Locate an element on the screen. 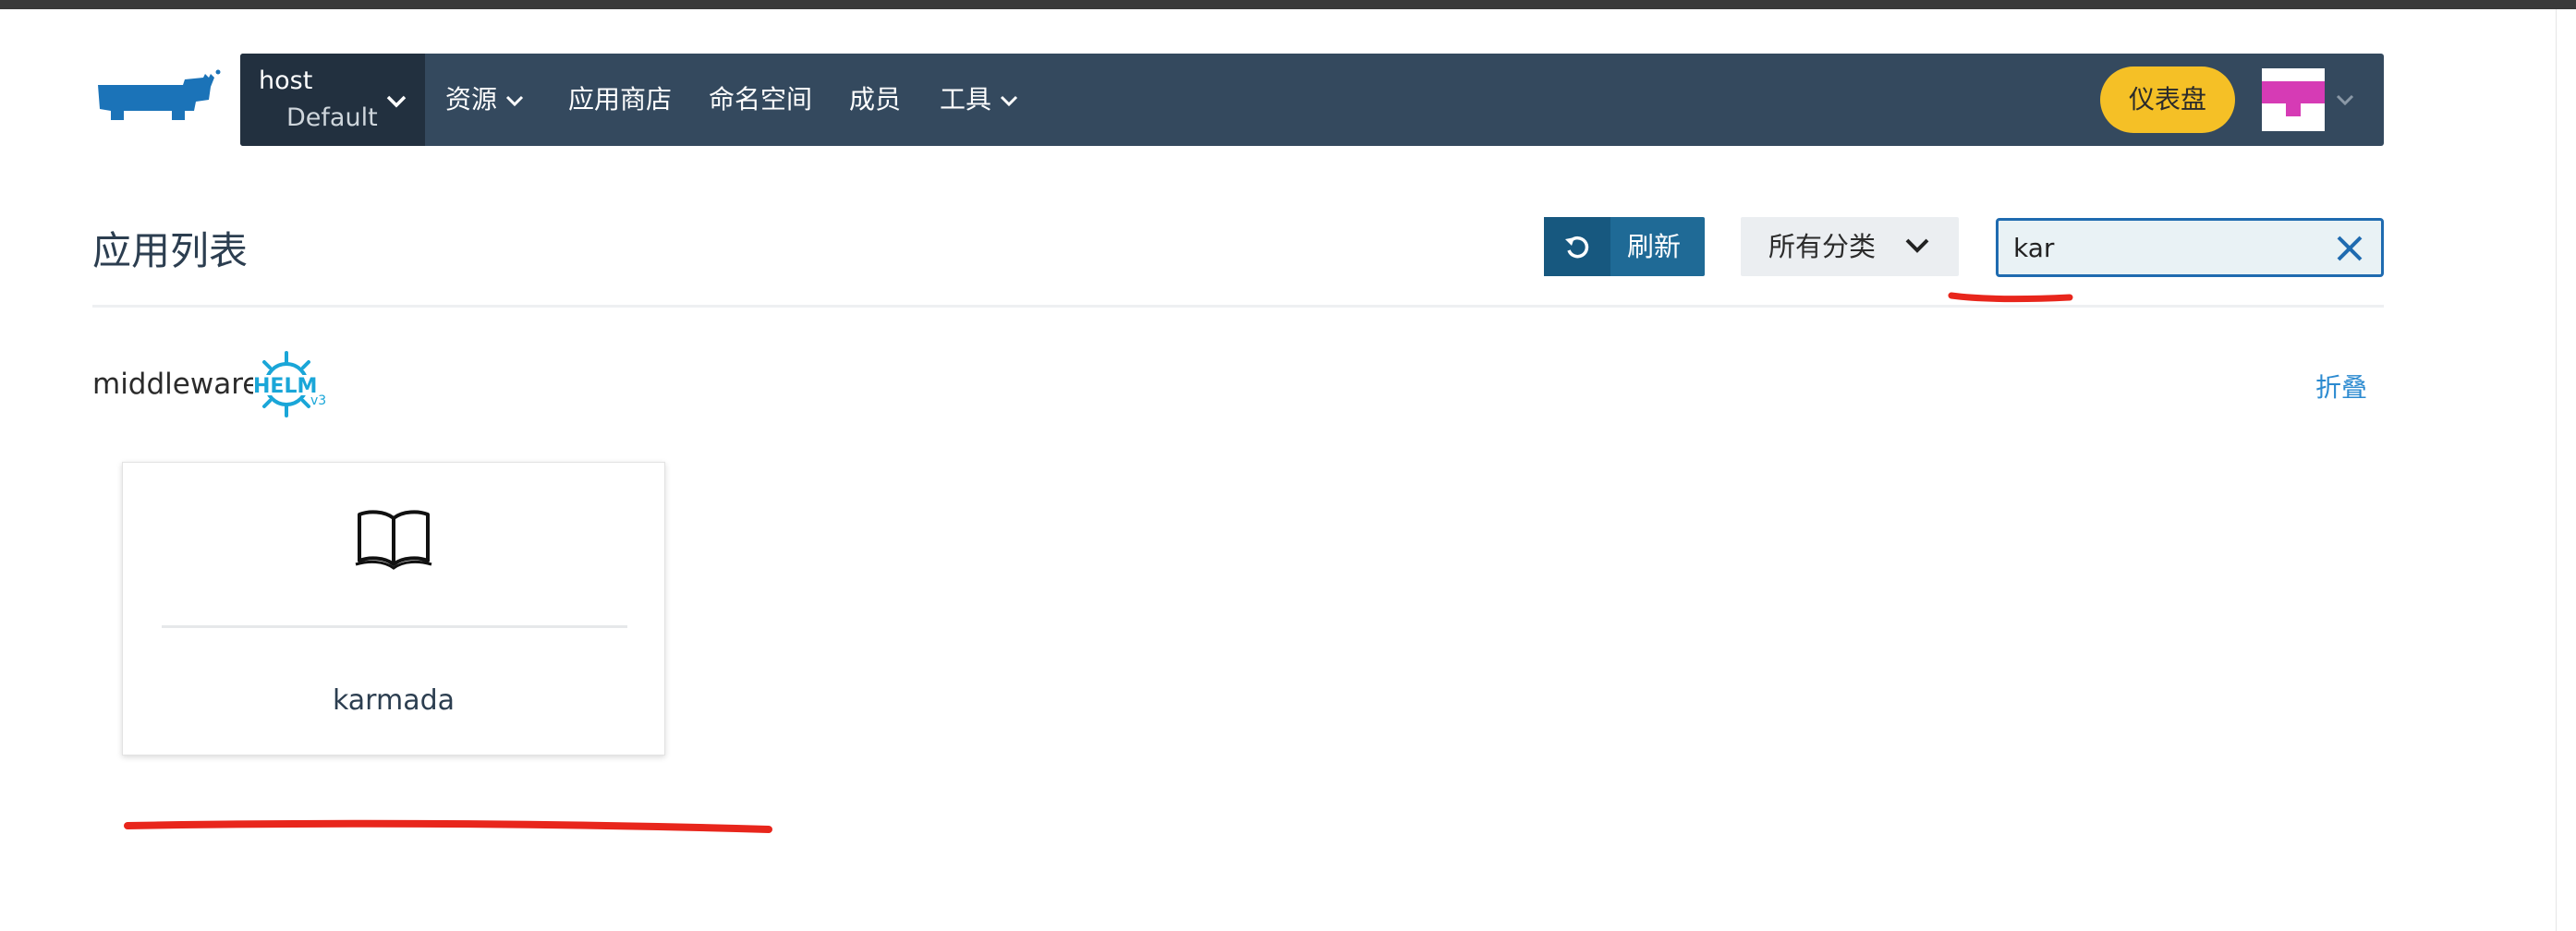 The image size is (2576, 931). cluster-switcher: host Default is located at coordinates (332, 100).